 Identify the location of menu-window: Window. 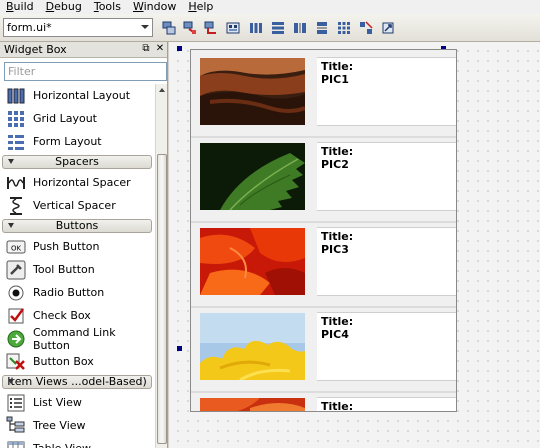
(154, 7).